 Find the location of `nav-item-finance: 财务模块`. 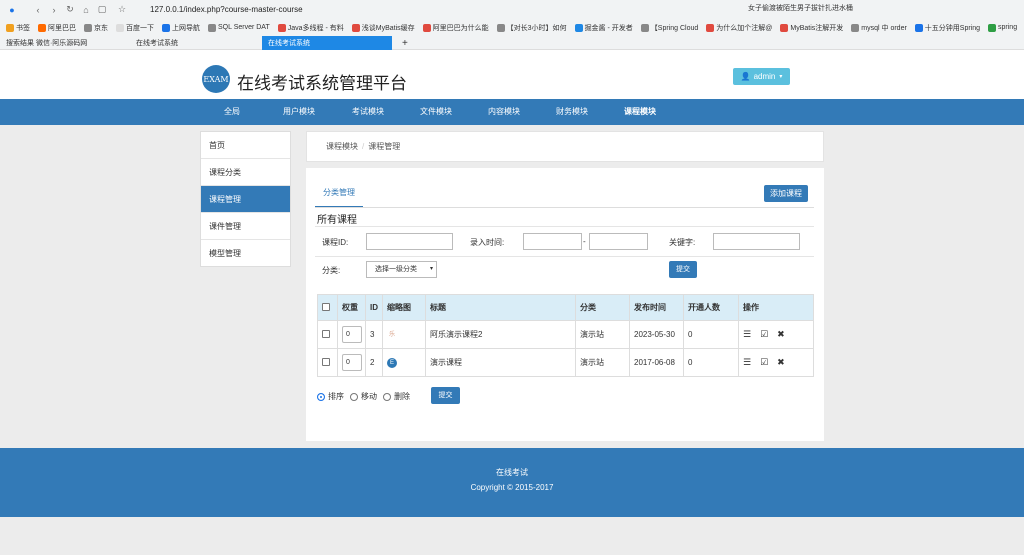

nav-item-finance: 财务模块 is located at coordinates (572, 112).